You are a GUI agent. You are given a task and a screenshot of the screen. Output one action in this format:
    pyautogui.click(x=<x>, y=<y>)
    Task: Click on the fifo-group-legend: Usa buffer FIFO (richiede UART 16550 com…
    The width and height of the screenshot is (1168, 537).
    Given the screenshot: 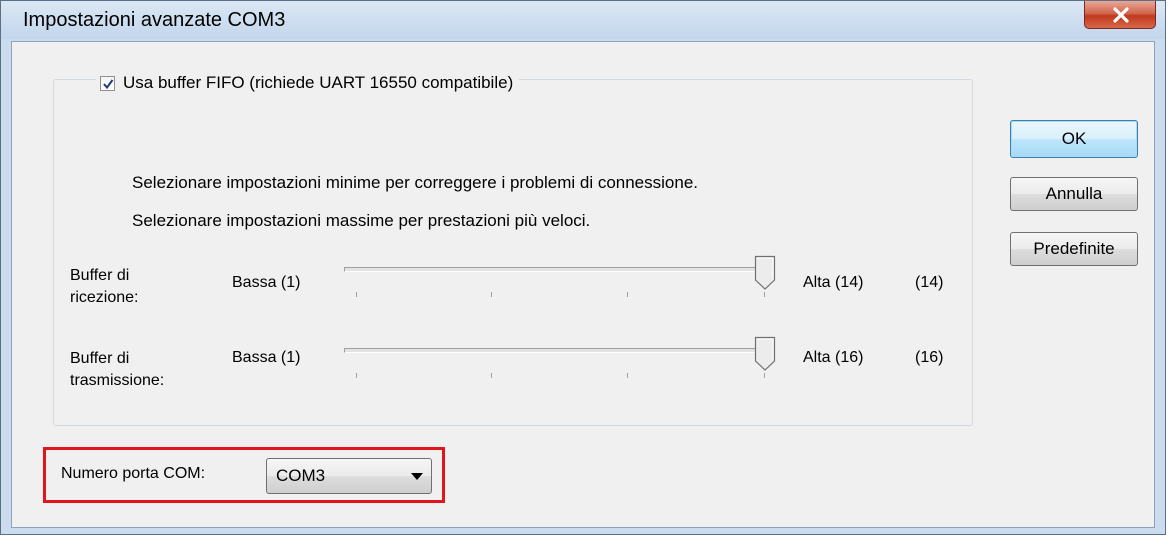 What is the action you would take?
    pyautogui.click(x=308, y=83)
    